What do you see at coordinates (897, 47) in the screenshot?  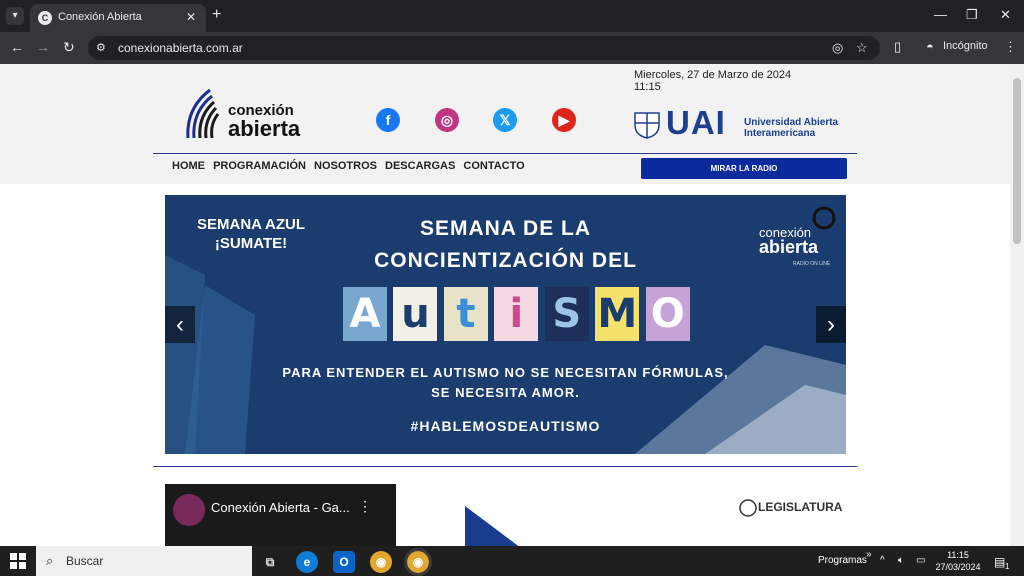 I see `side-panel-icon: ▯` at bounding box center [897, 47].